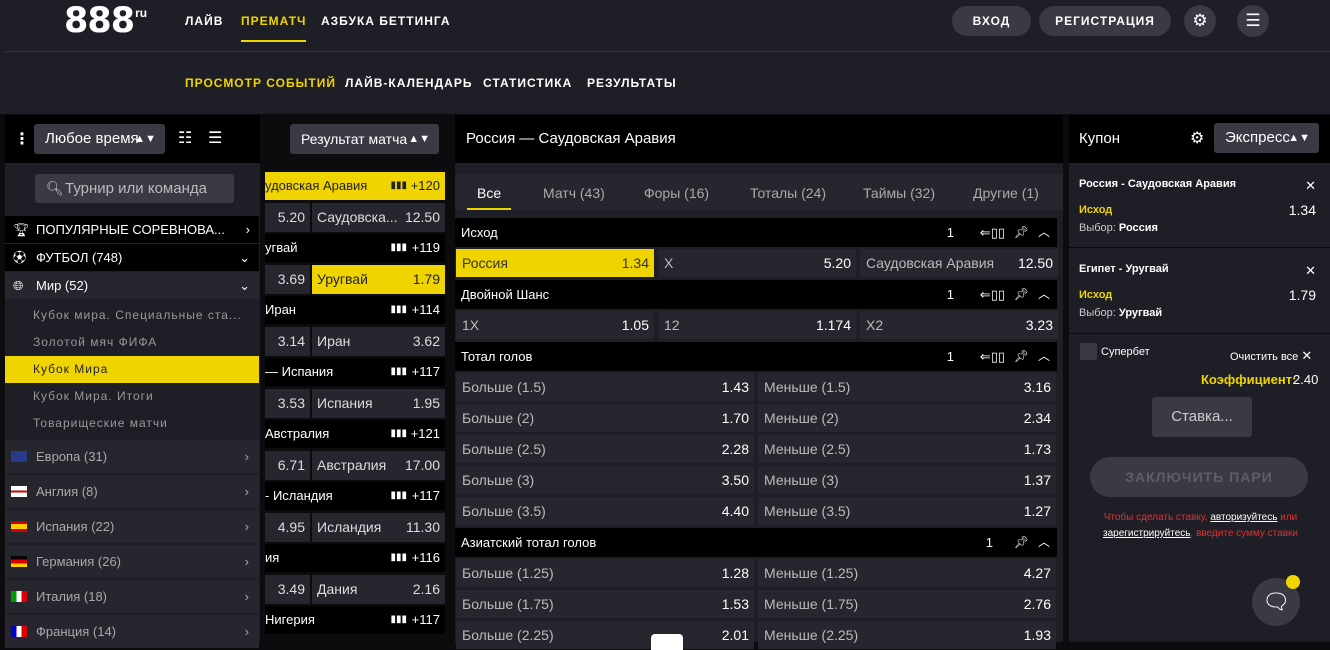  Describe the element at coordinates (378, 341) in the screenshot. I see `event-odd-away: Иран 3.62` at that location.